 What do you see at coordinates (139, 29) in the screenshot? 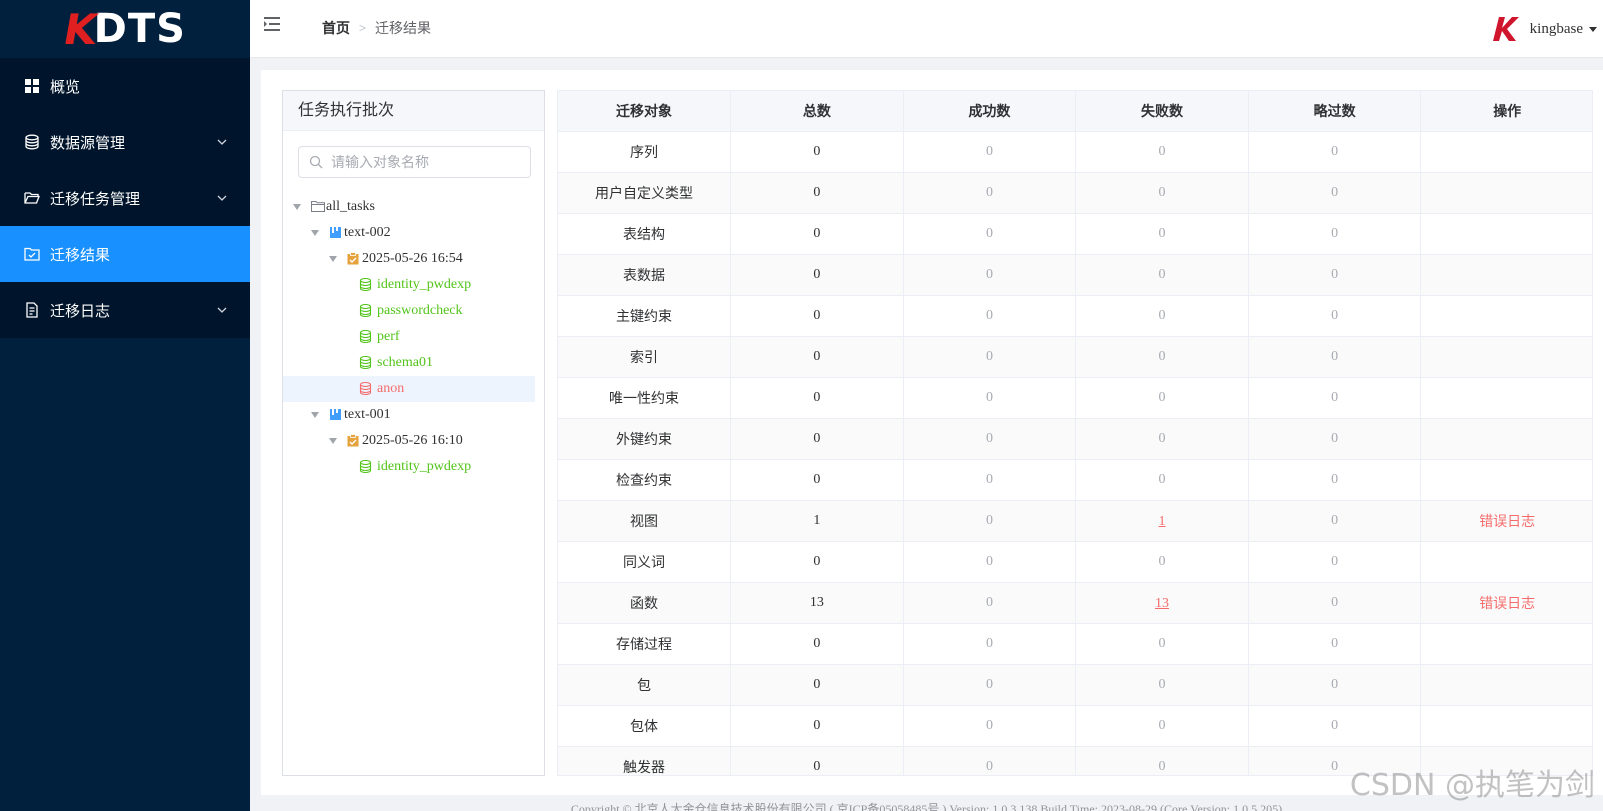
I see `logo-text: DTS` at bounding box center [139, 29].